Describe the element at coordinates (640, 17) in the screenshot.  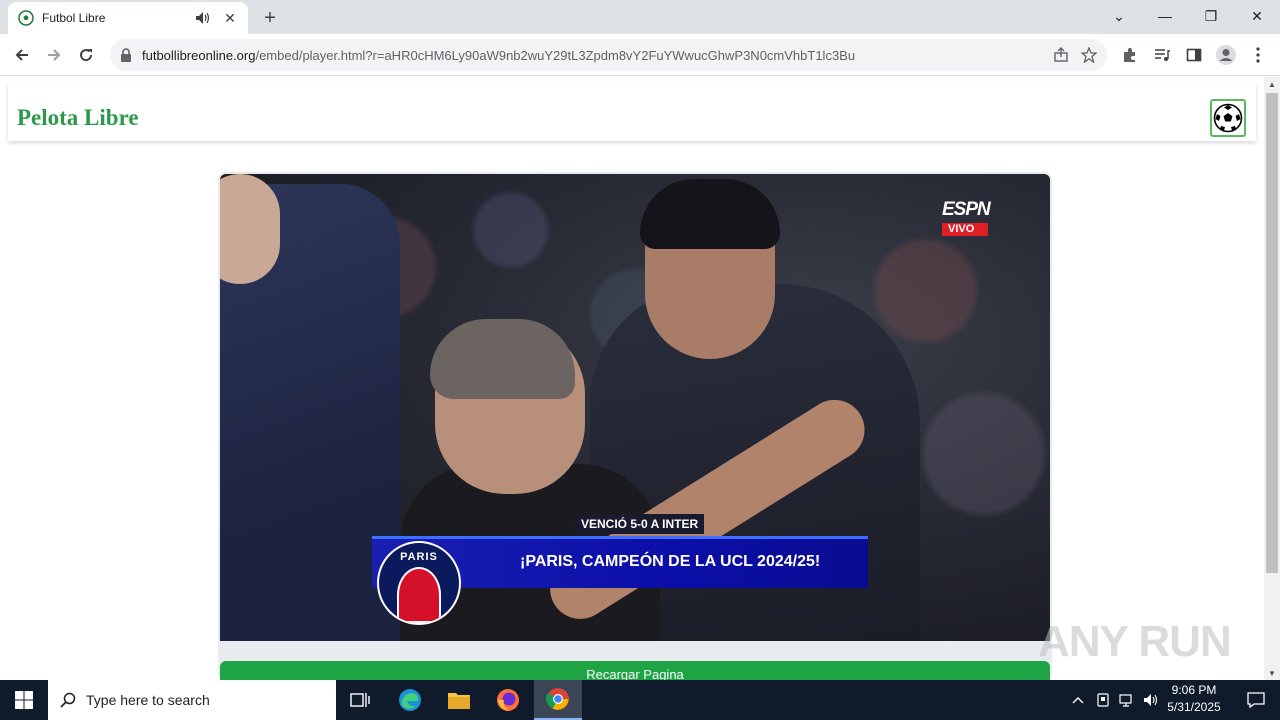
I see `tab-strip: Futbol Libre ✕ + ⌄ — ❐ ✕` at that location.